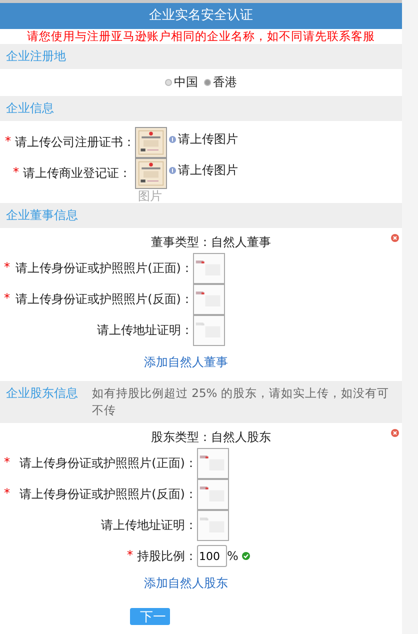  I want to click on share-input: 100, so click(212, 556).